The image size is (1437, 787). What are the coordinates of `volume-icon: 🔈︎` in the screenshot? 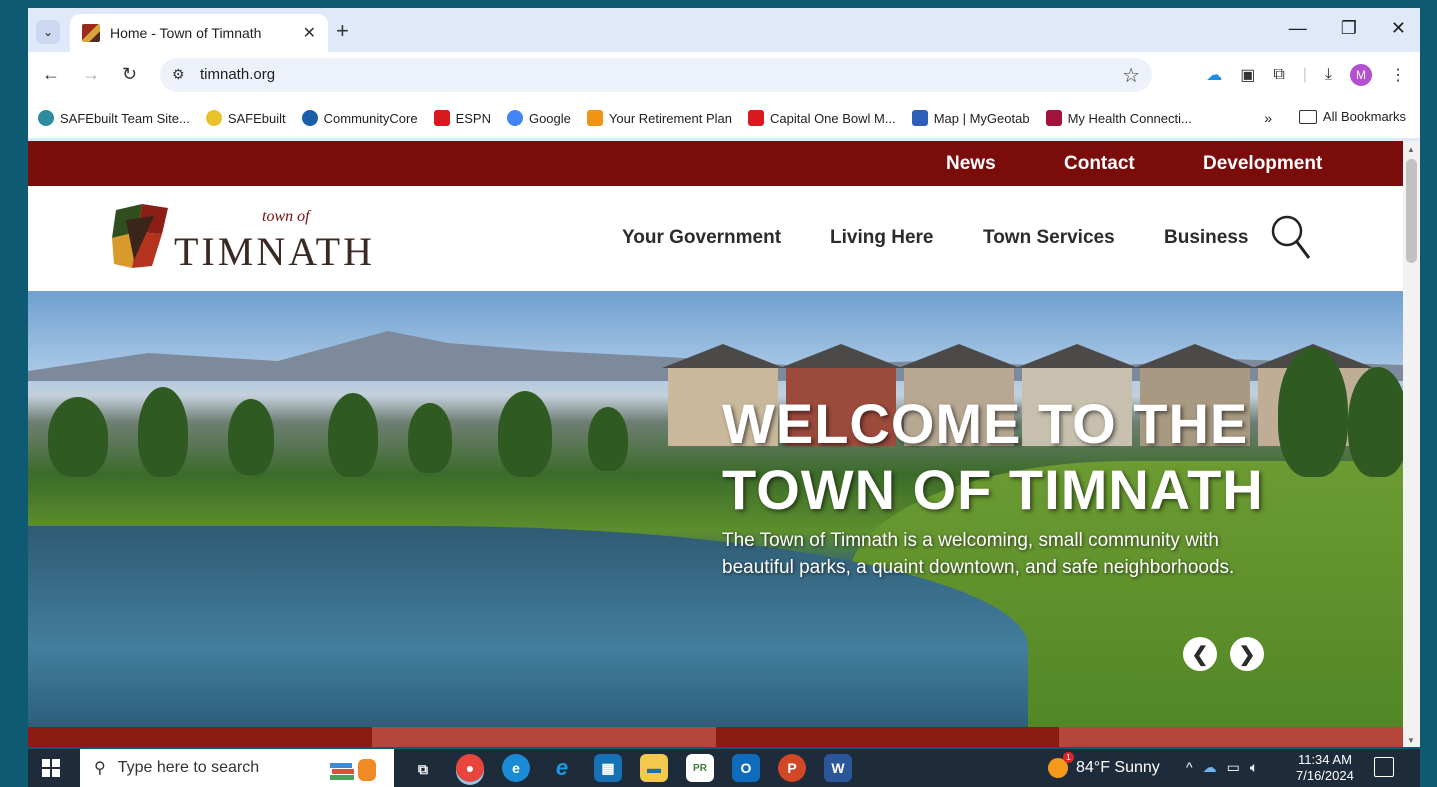 It's located at (1254, 767).